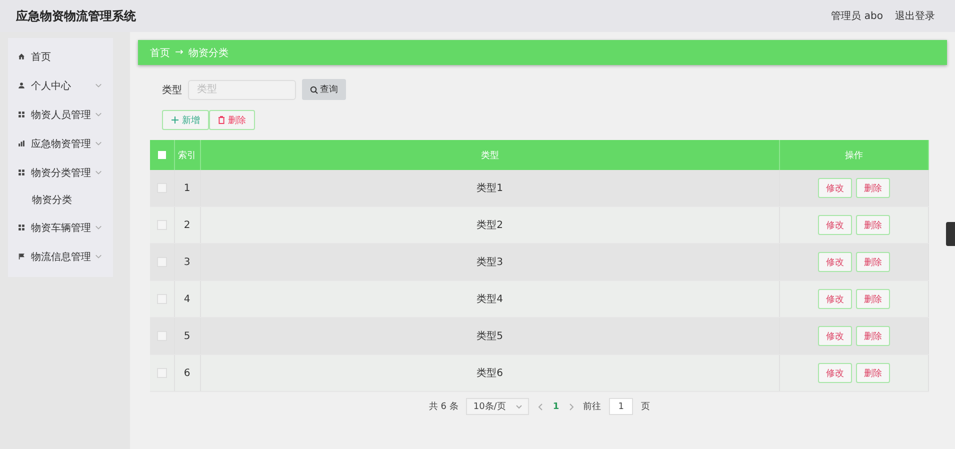 The image size is (955, 449). I want to click on column-header: 操作, so click(854, 155).